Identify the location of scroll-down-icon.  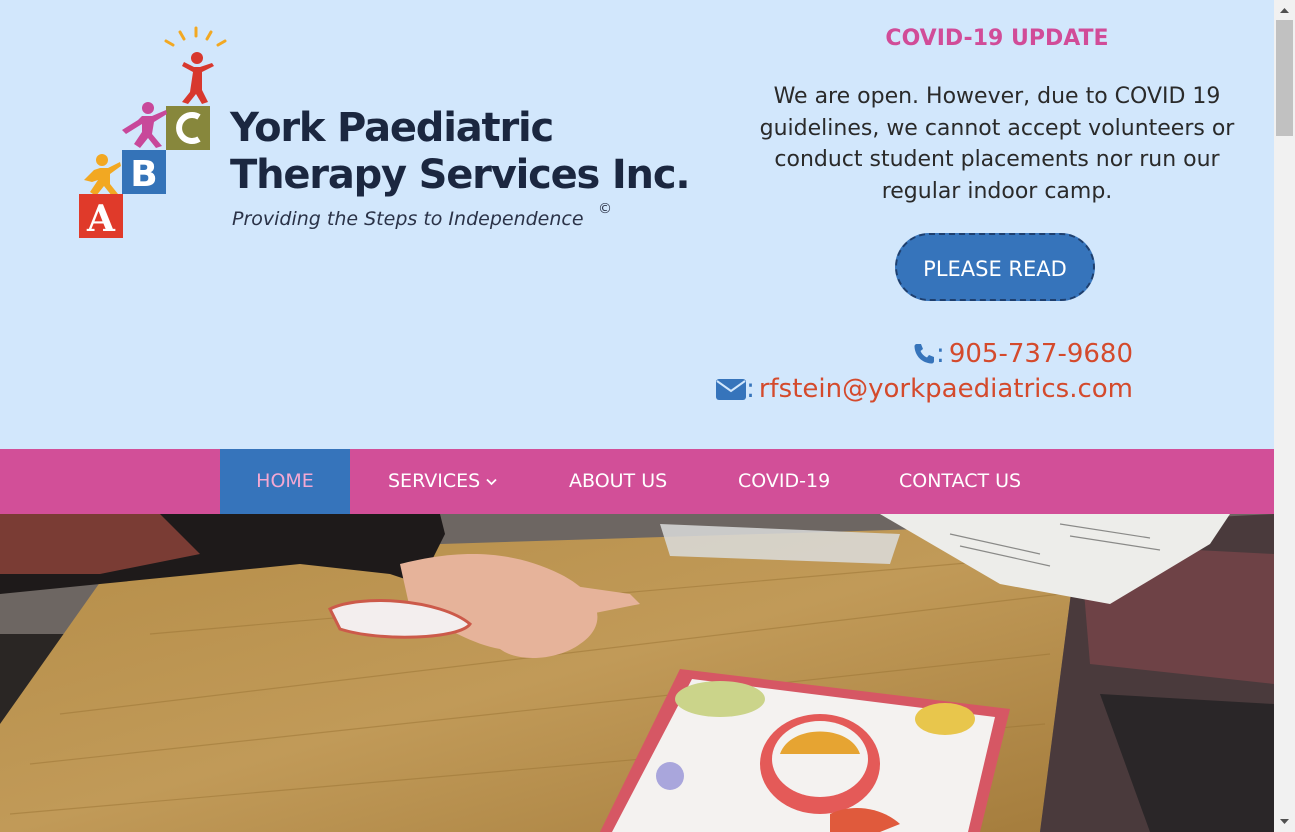
(1284, 821).